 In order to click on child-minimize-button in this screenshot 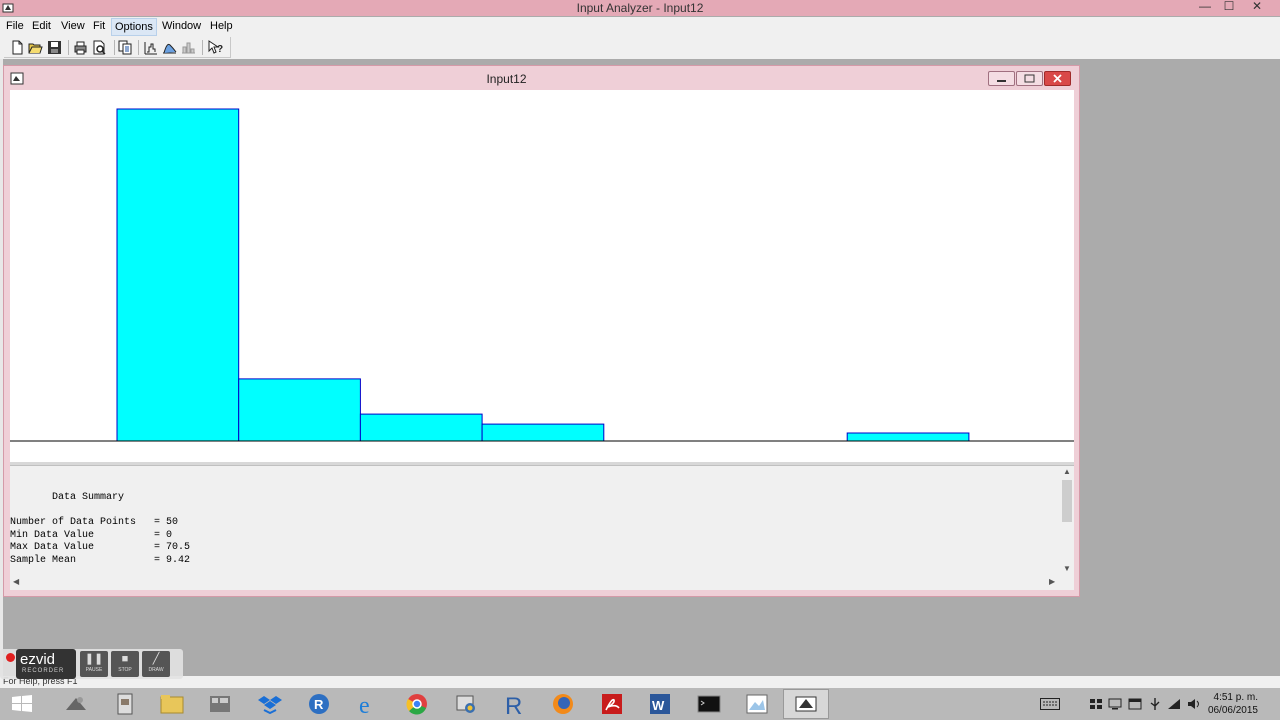, I will do `click(1001, 78)`.